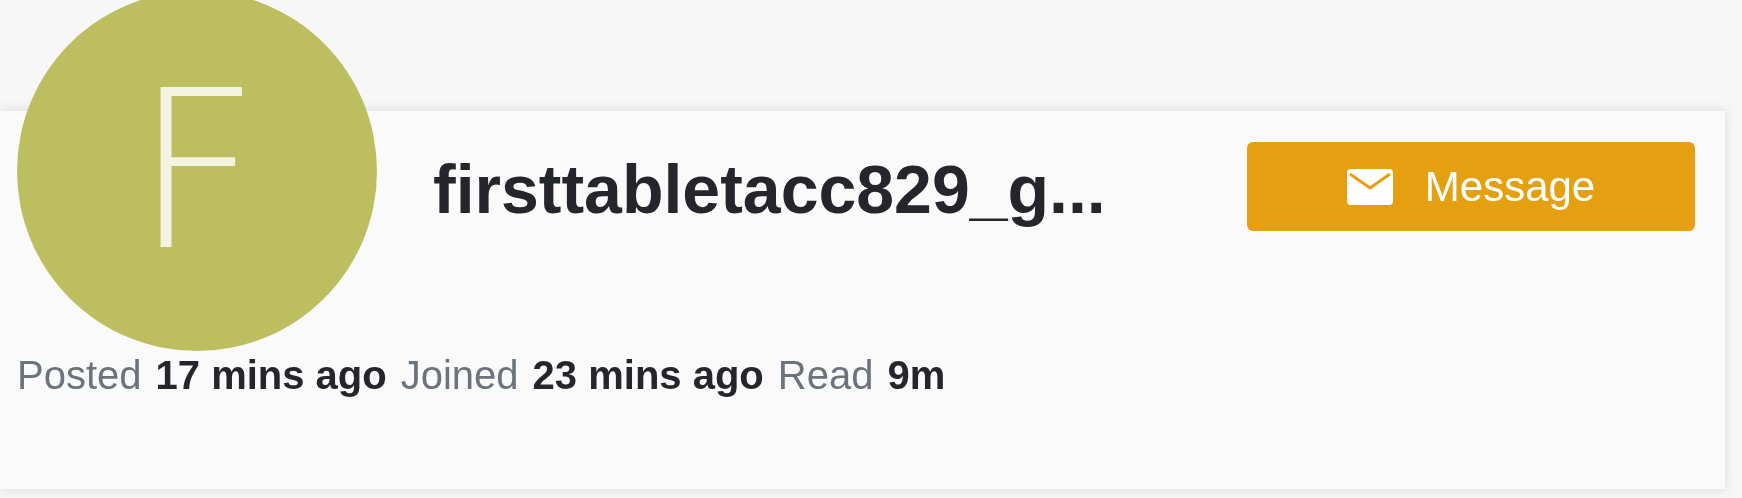 The width and height of the screenshot is (1742, 498). I want to click on stat-label: Joined, so click(459, 375).